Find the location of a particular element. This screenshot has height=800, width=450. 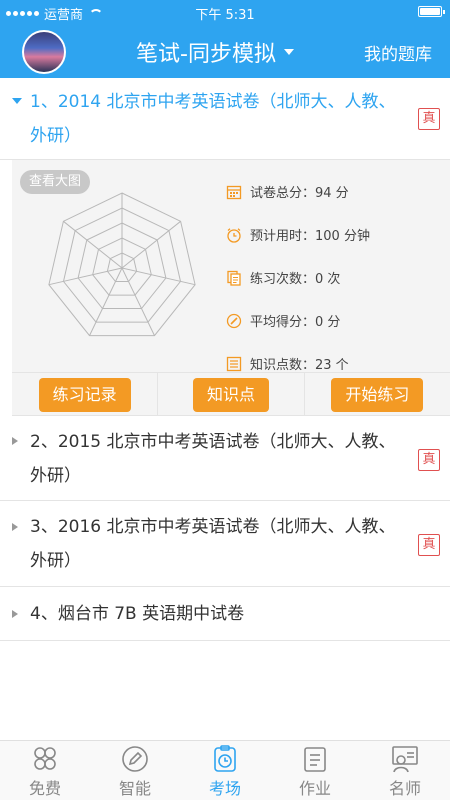

stat-estimated-time: 预计用时：100 分钟 is located at coordinates (298, 234).